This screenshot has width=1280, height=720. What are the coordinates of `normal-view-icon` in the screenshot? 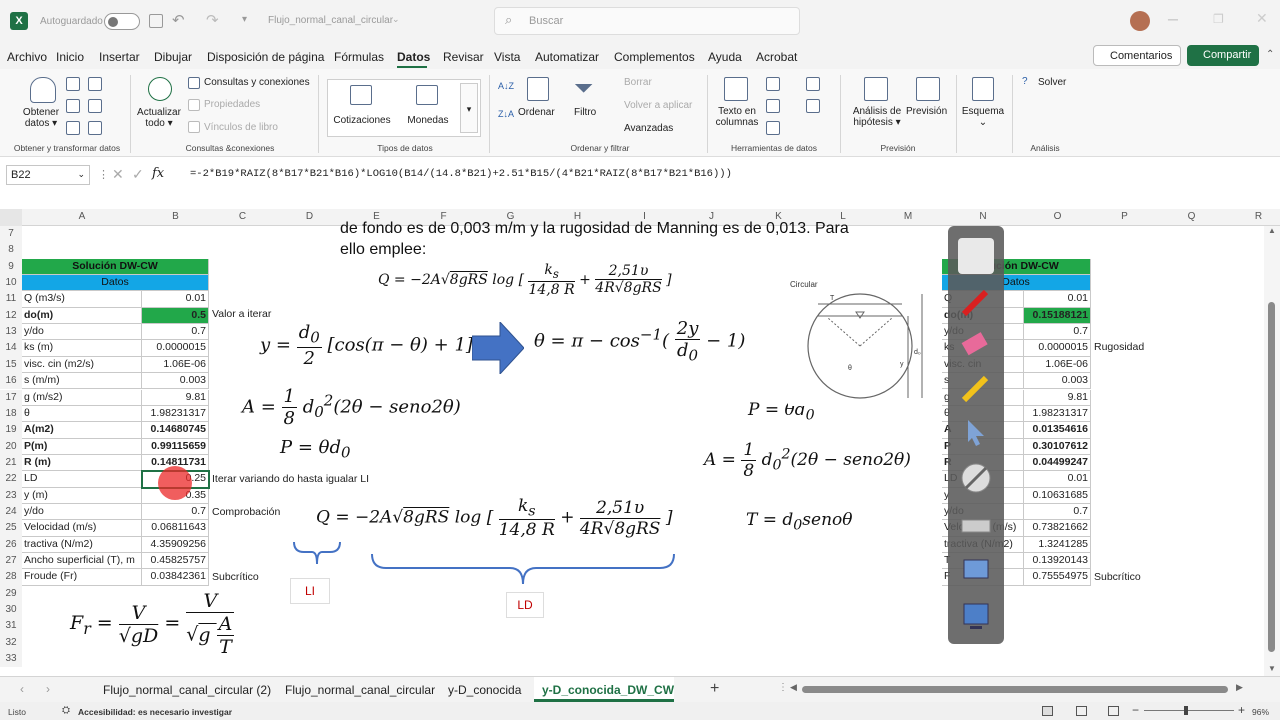 It's located at (1047, 711).